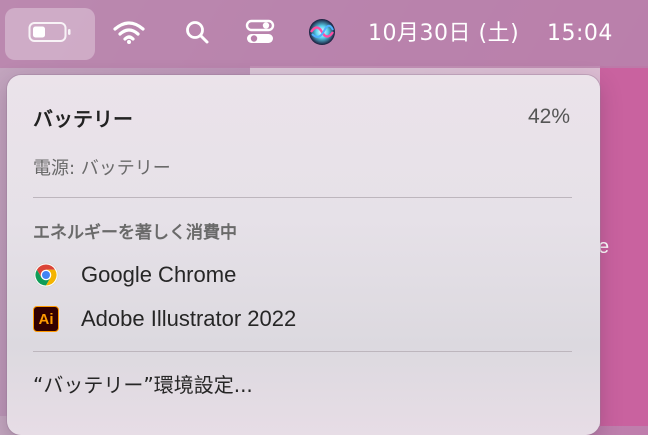 The image size is (648, 435). Describe the element at coordinates (159, 274) in the screenshot. I see `app-name: Google Chrome` at that location.